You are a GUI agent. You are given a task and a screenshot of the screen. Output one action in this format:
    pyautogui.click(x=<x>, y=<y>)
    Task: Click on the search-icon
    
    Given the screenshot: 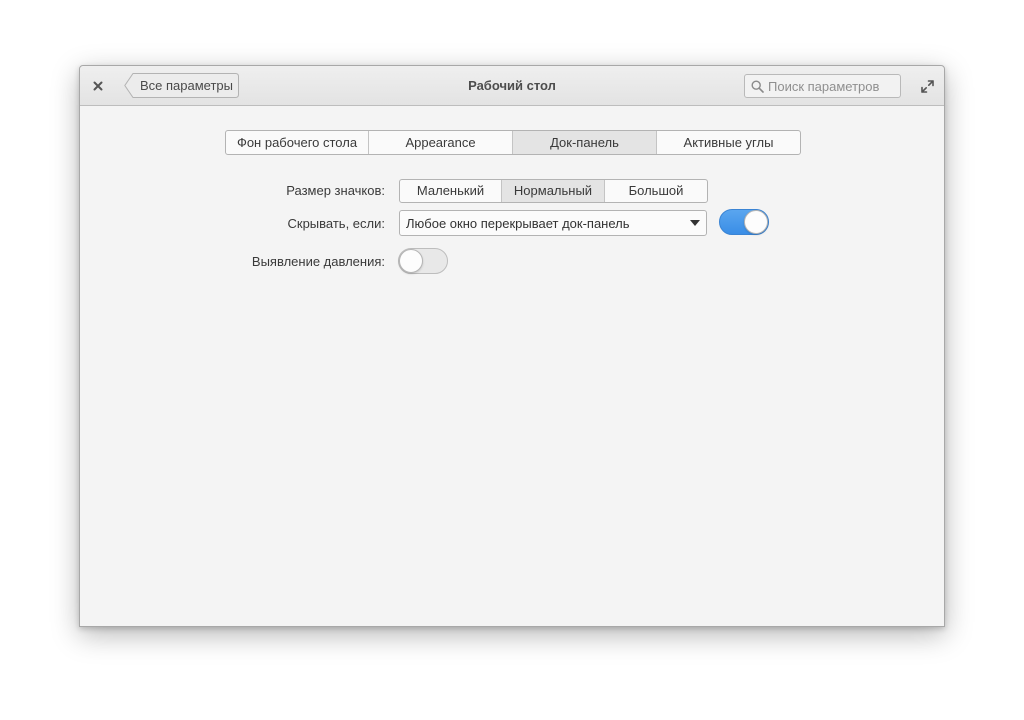 What is the action you would take?
    pyautogui.click(x=757, y=86)
    